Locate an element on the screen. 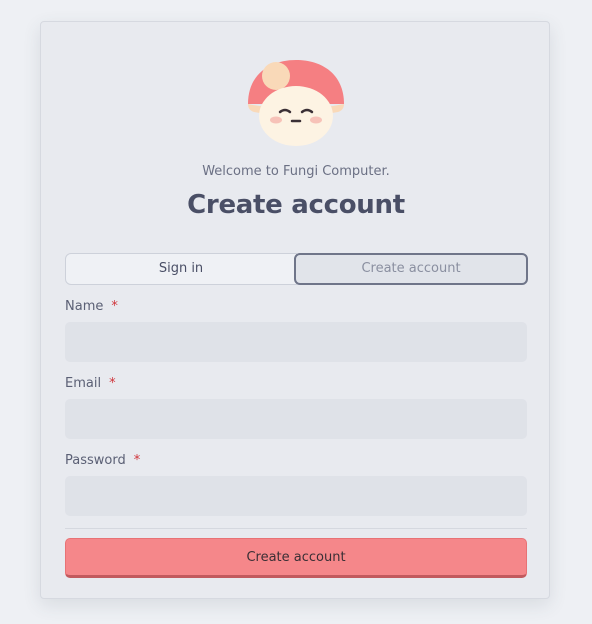 This screenshot has width=592, height=624. create-account-button: Create account is located at coordinates (296, 558).